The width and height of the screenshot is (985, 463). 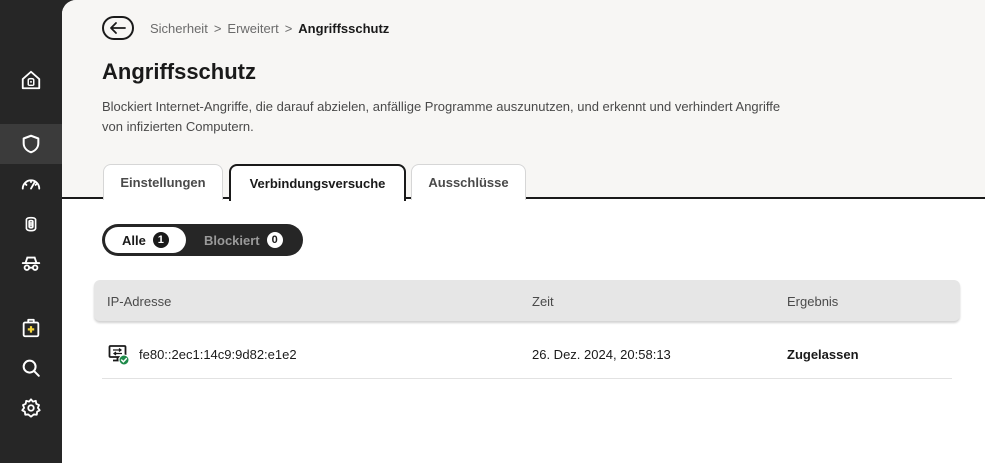 I want to click on breadcrumb: Sicherheit > Erweitert > Angriffsschutz, so click(x=269, y=28).